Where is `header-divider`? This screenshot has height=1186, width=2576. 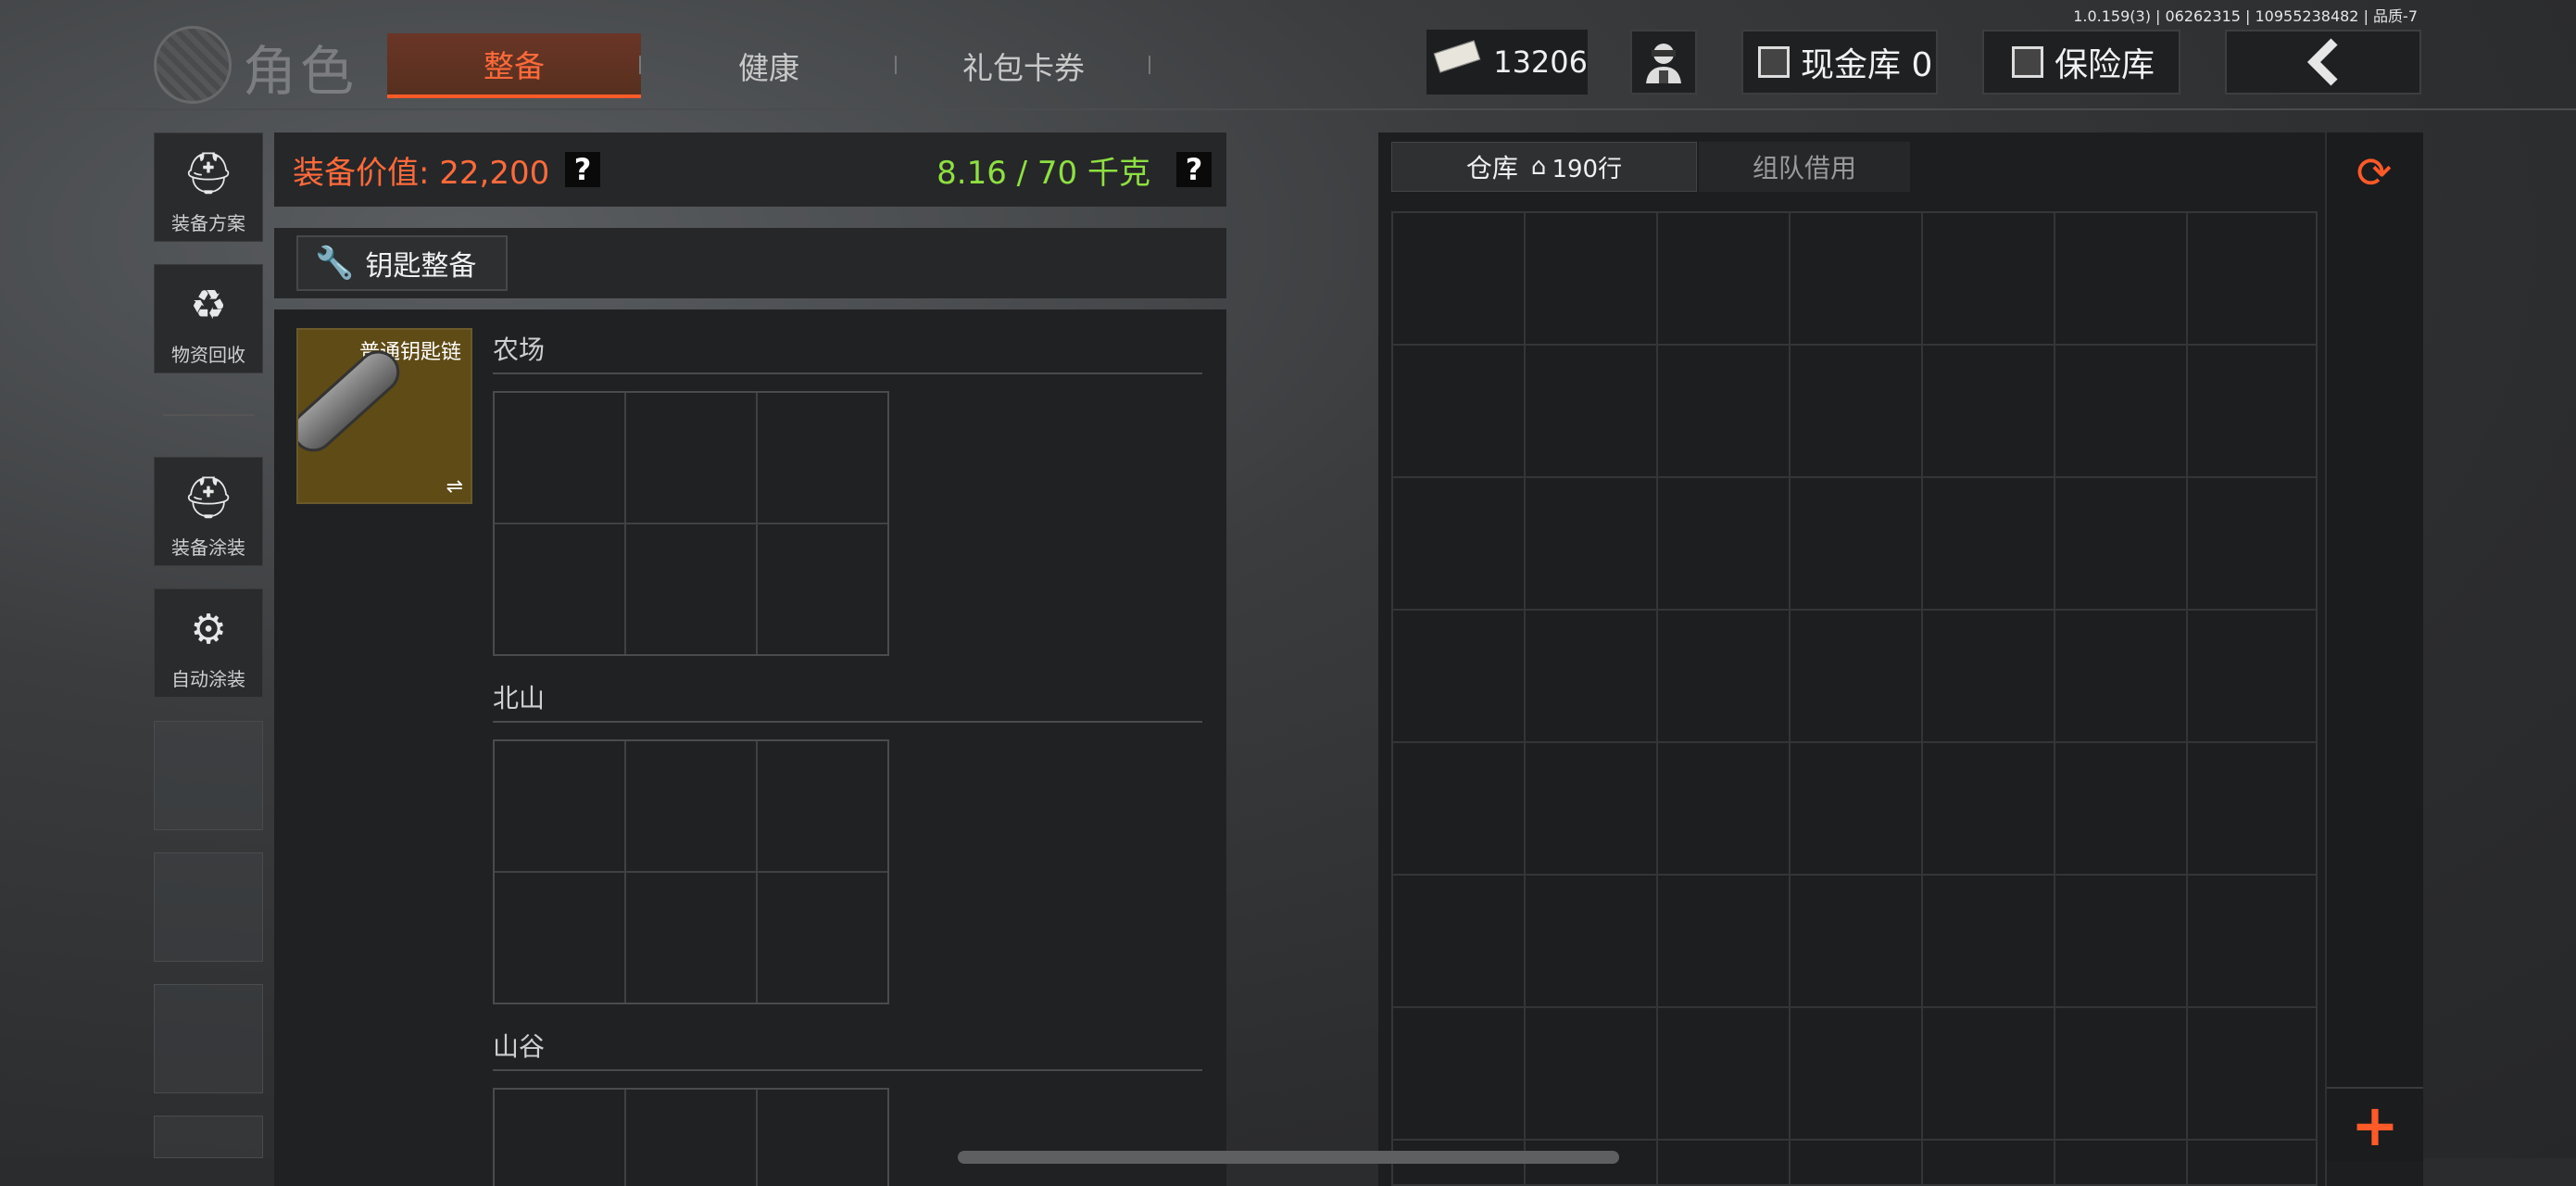 header-divider is located at coordinates (1288, 109).